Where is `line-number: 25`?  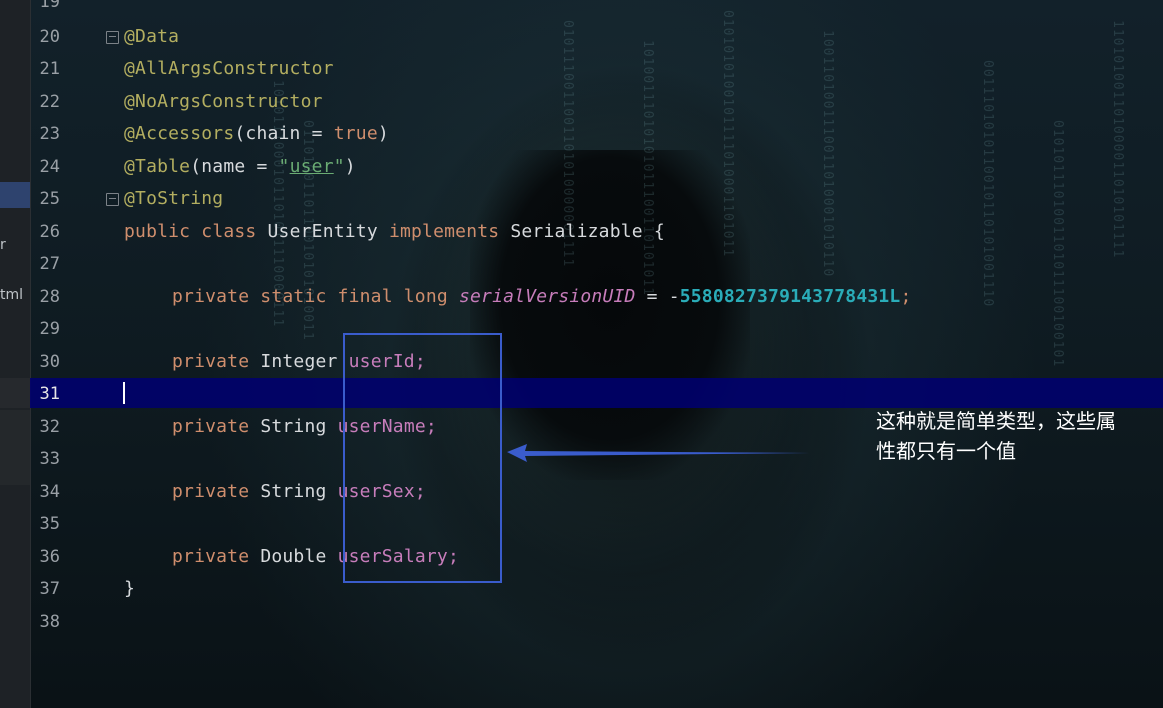 line-number: 25 is located at coordinates (45, 199).